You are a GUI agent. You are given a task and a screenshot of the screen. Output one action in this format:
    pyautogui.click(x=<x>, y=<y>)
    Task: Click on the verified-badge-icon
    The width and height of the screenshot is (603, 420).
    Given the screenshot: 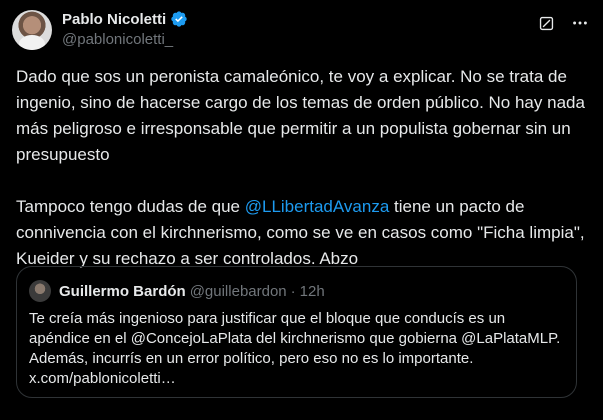 What is the action you would take?
    pyautogui.click(x=179, y=19)
    